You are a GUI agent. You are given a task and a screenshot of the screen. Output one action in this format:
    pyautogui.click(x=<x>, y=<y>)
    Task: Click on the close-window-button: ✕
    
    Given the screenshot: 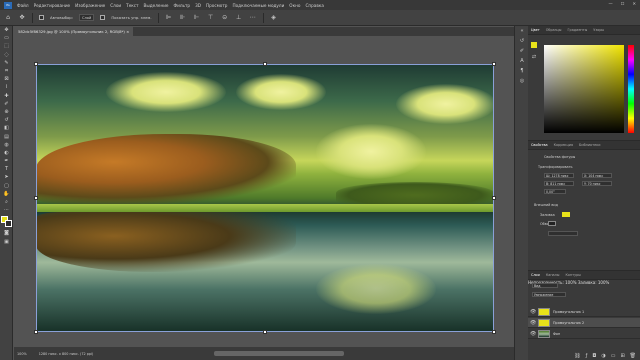 What is the action you would take?
    pyautogui.click(x=634, y=3)
    